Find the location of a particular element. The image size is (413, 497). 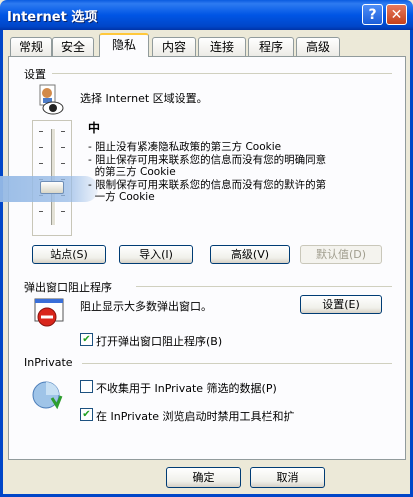

popup-settings-button: 设置(E) is located at coordinates (341, 304).